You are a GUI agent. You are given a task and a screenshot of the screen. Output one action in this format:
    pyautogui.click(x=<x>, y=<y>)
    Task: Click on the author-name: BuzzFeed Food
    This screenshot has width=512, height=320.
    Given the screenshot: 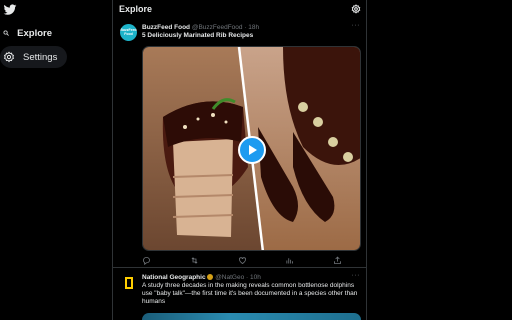 What is the action you would take?
    pyautogui.click(x=166, y=27)
    